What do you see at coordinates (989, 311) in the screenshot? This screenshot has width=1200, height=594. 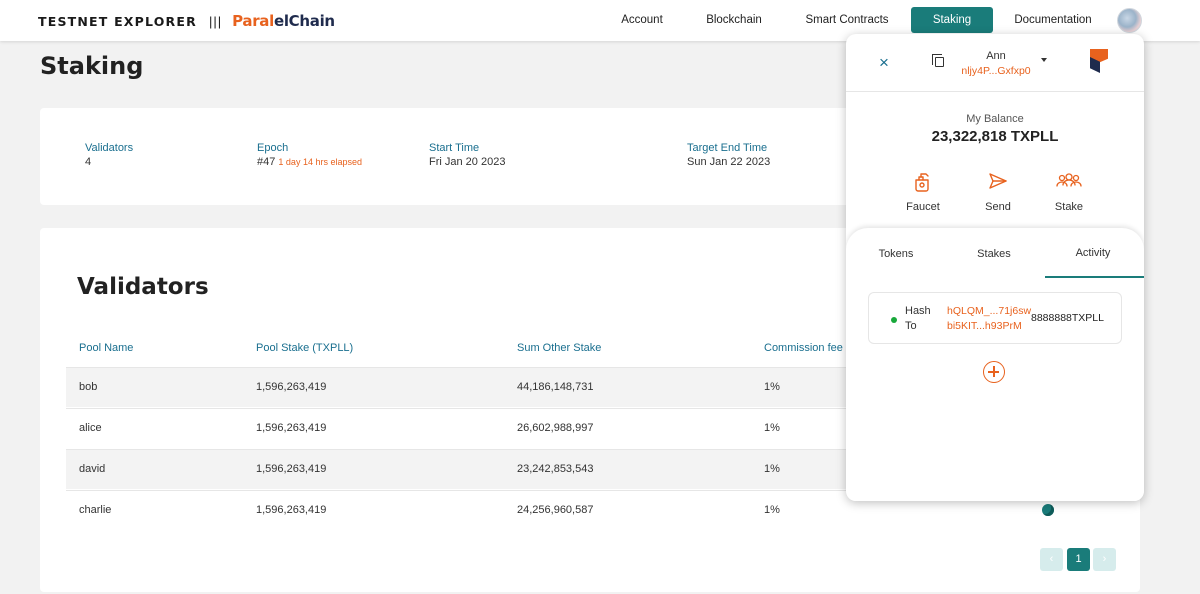 I see `activity-hash-value: hQLQM_...71j6sw` at bounding box center [989, 311].